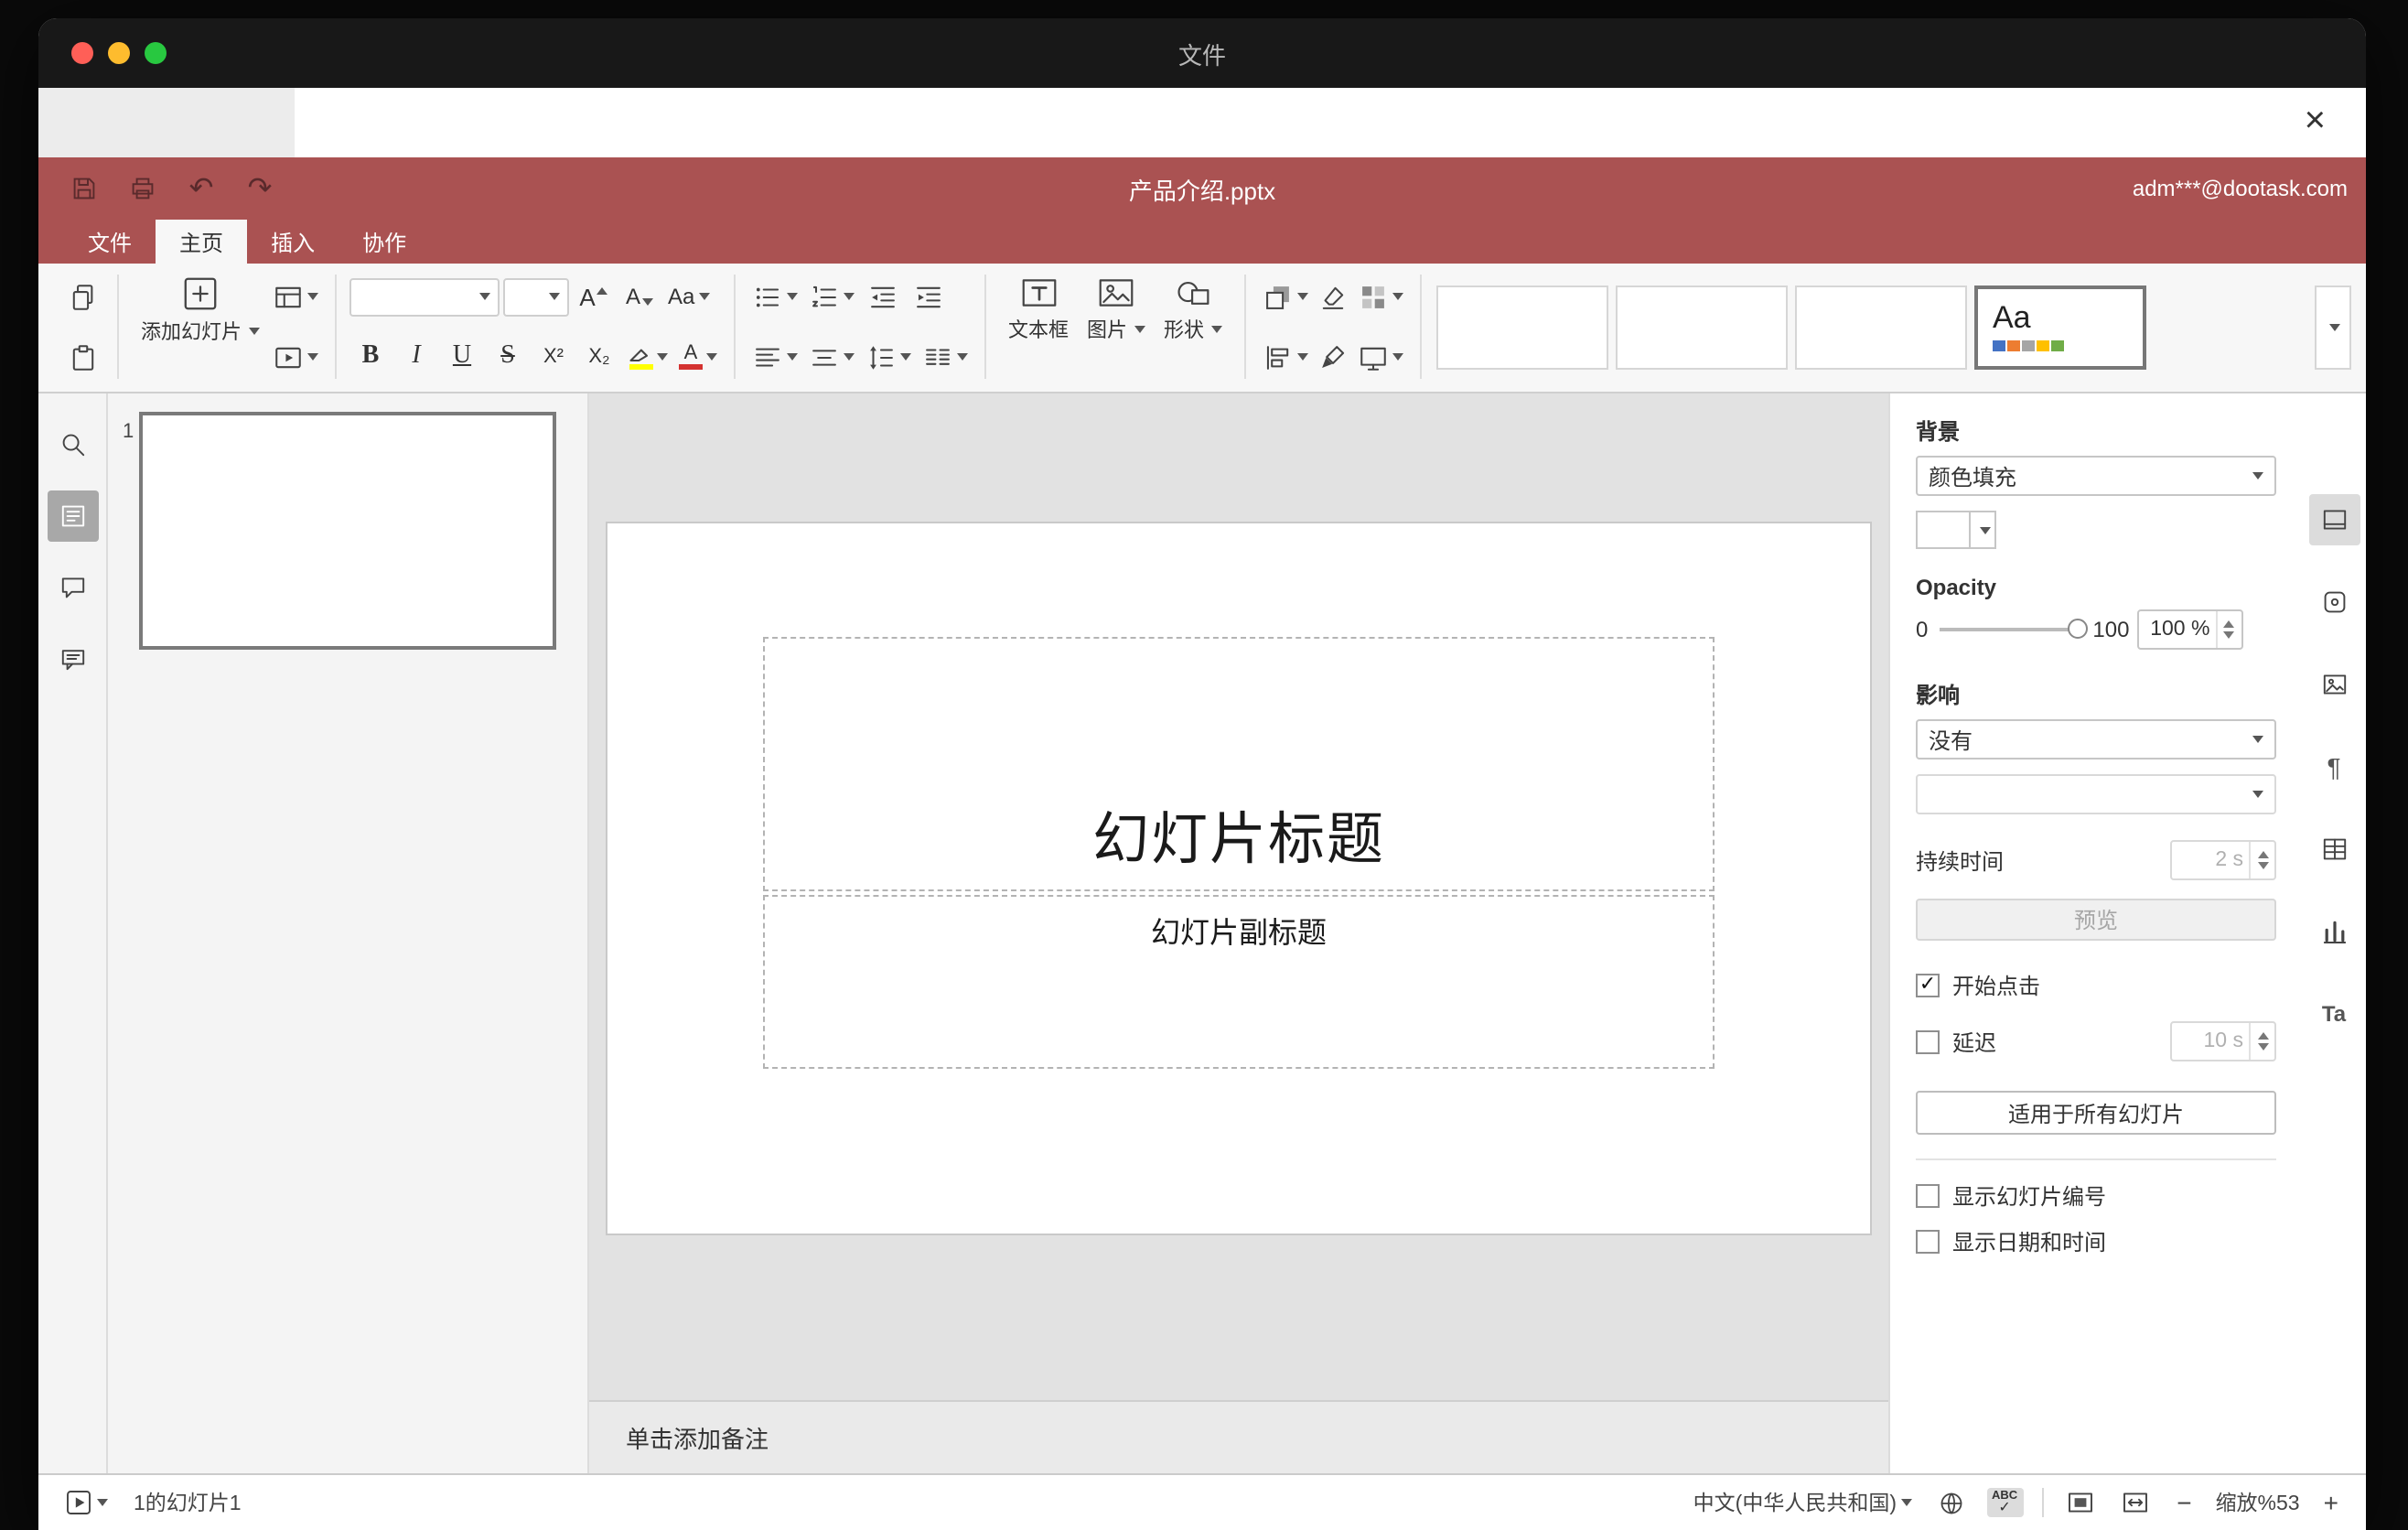 This screenshot has width=2408, height=1530. What do you see at coordinates (2333, 241) in the screenshot?
I see `menu-button` at bounding box center [2333, 241].